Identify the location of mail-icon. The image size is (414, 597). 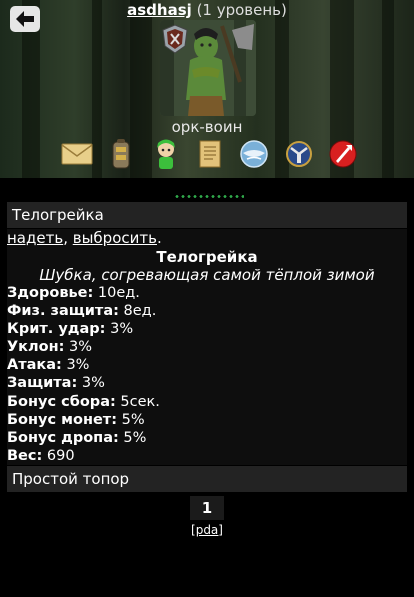
(77, 154).